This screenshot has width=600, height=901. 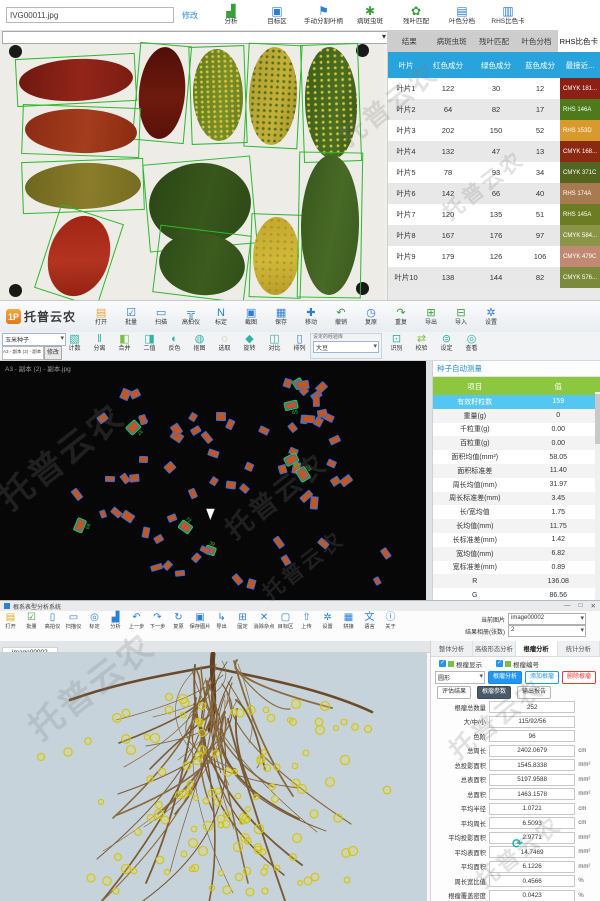 I want to click on root-toolbar-button: ▣ 保存图片, so click(x=200, y=626).